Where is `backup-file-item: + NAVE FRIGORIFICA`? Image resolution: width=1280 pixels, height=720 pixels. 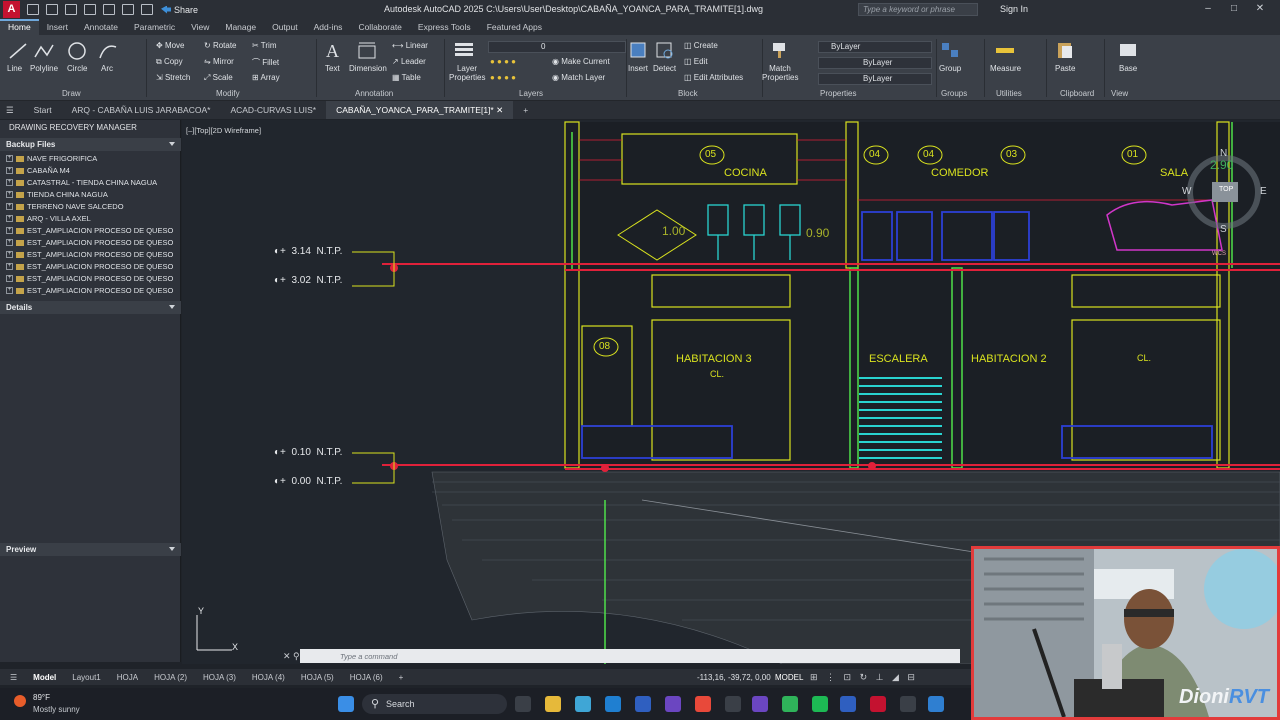 backup-file-item: + NAVE FRIGORIFICA is located at coordinates (51, 158).